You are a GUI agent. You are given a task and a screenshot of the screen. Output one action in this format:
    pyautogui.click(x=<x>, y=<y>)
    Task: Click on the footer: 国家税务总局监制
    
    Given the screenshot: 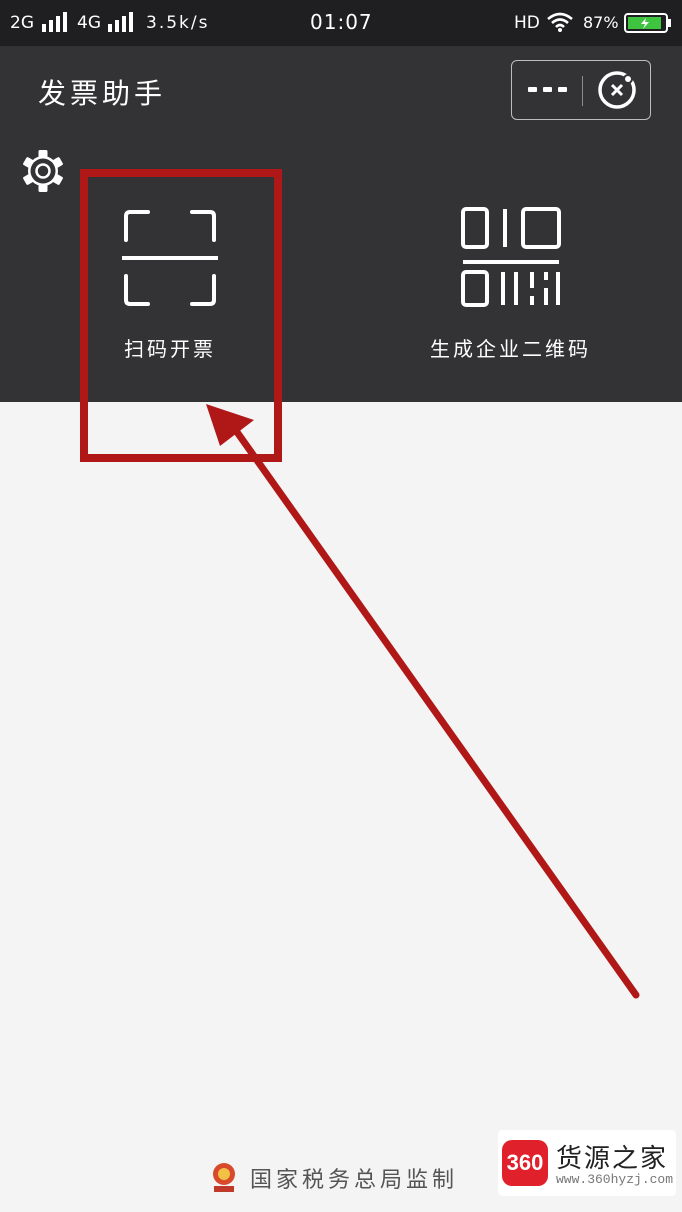 What is the action you would take?
    pyautogui.click(x=334, y=1178)
    